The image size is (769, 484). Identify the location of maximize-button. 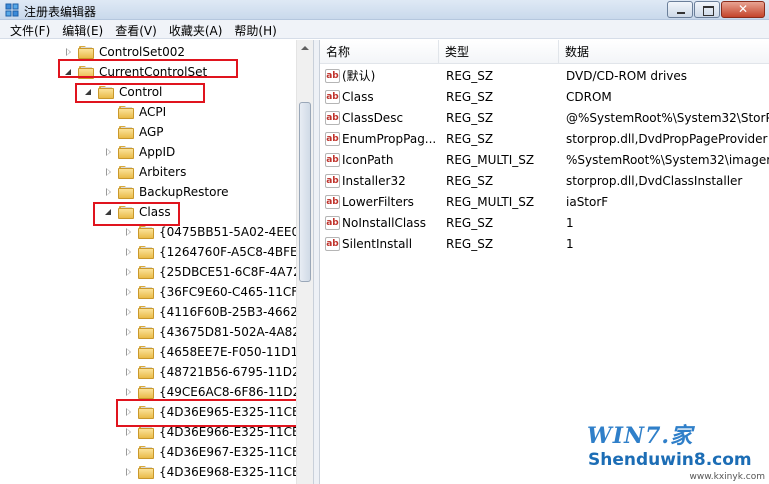
(707, 9).